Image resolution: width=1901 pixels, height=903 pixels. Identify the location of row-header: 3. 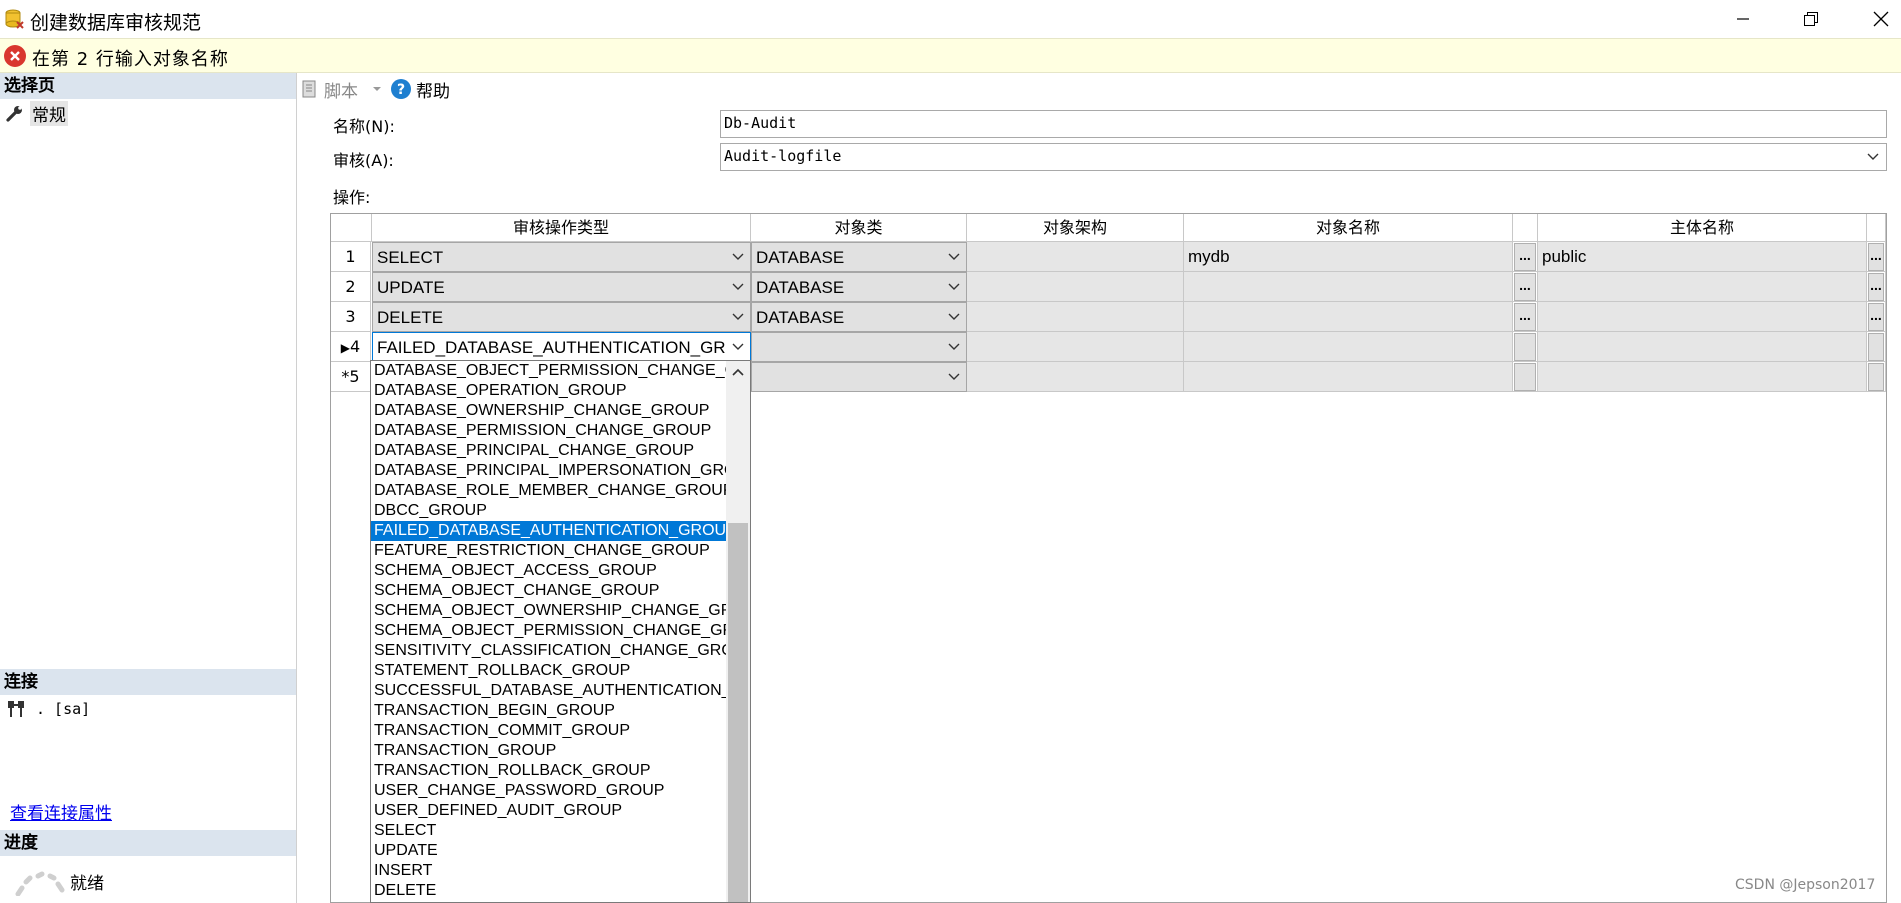
(351, 317).